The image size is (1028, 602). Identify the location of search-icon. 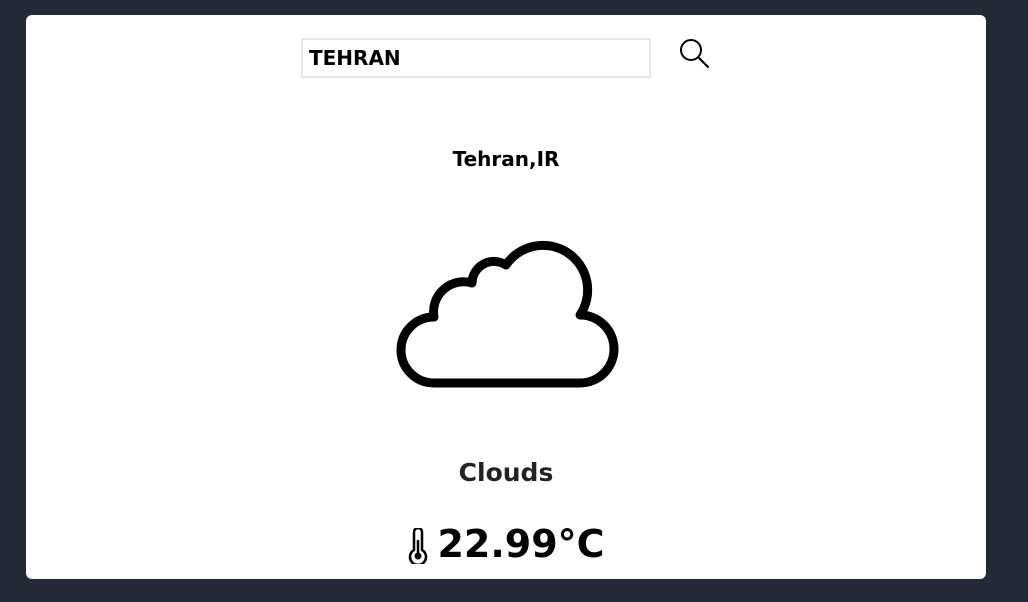
(694, 53).